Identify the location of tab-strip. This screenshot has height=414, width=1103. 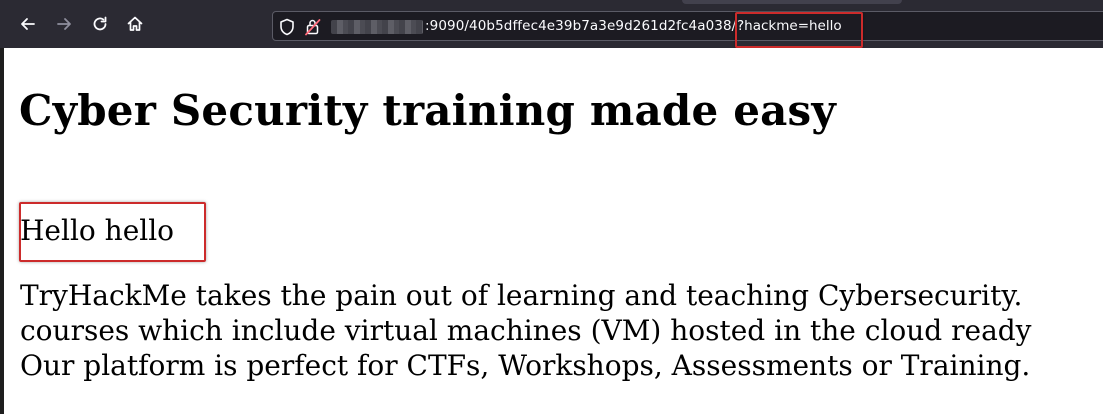
(792, 2).